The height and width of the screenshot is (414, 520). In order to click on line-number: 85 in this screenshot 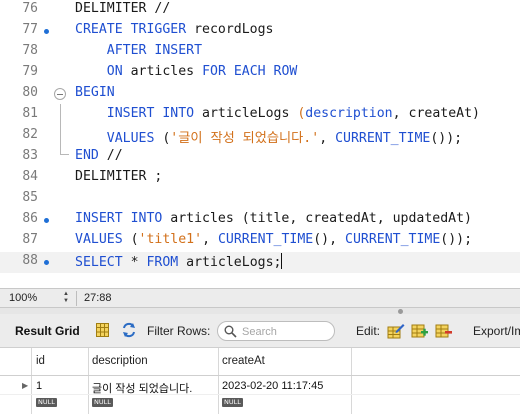, I will do `click(30, 197)`.